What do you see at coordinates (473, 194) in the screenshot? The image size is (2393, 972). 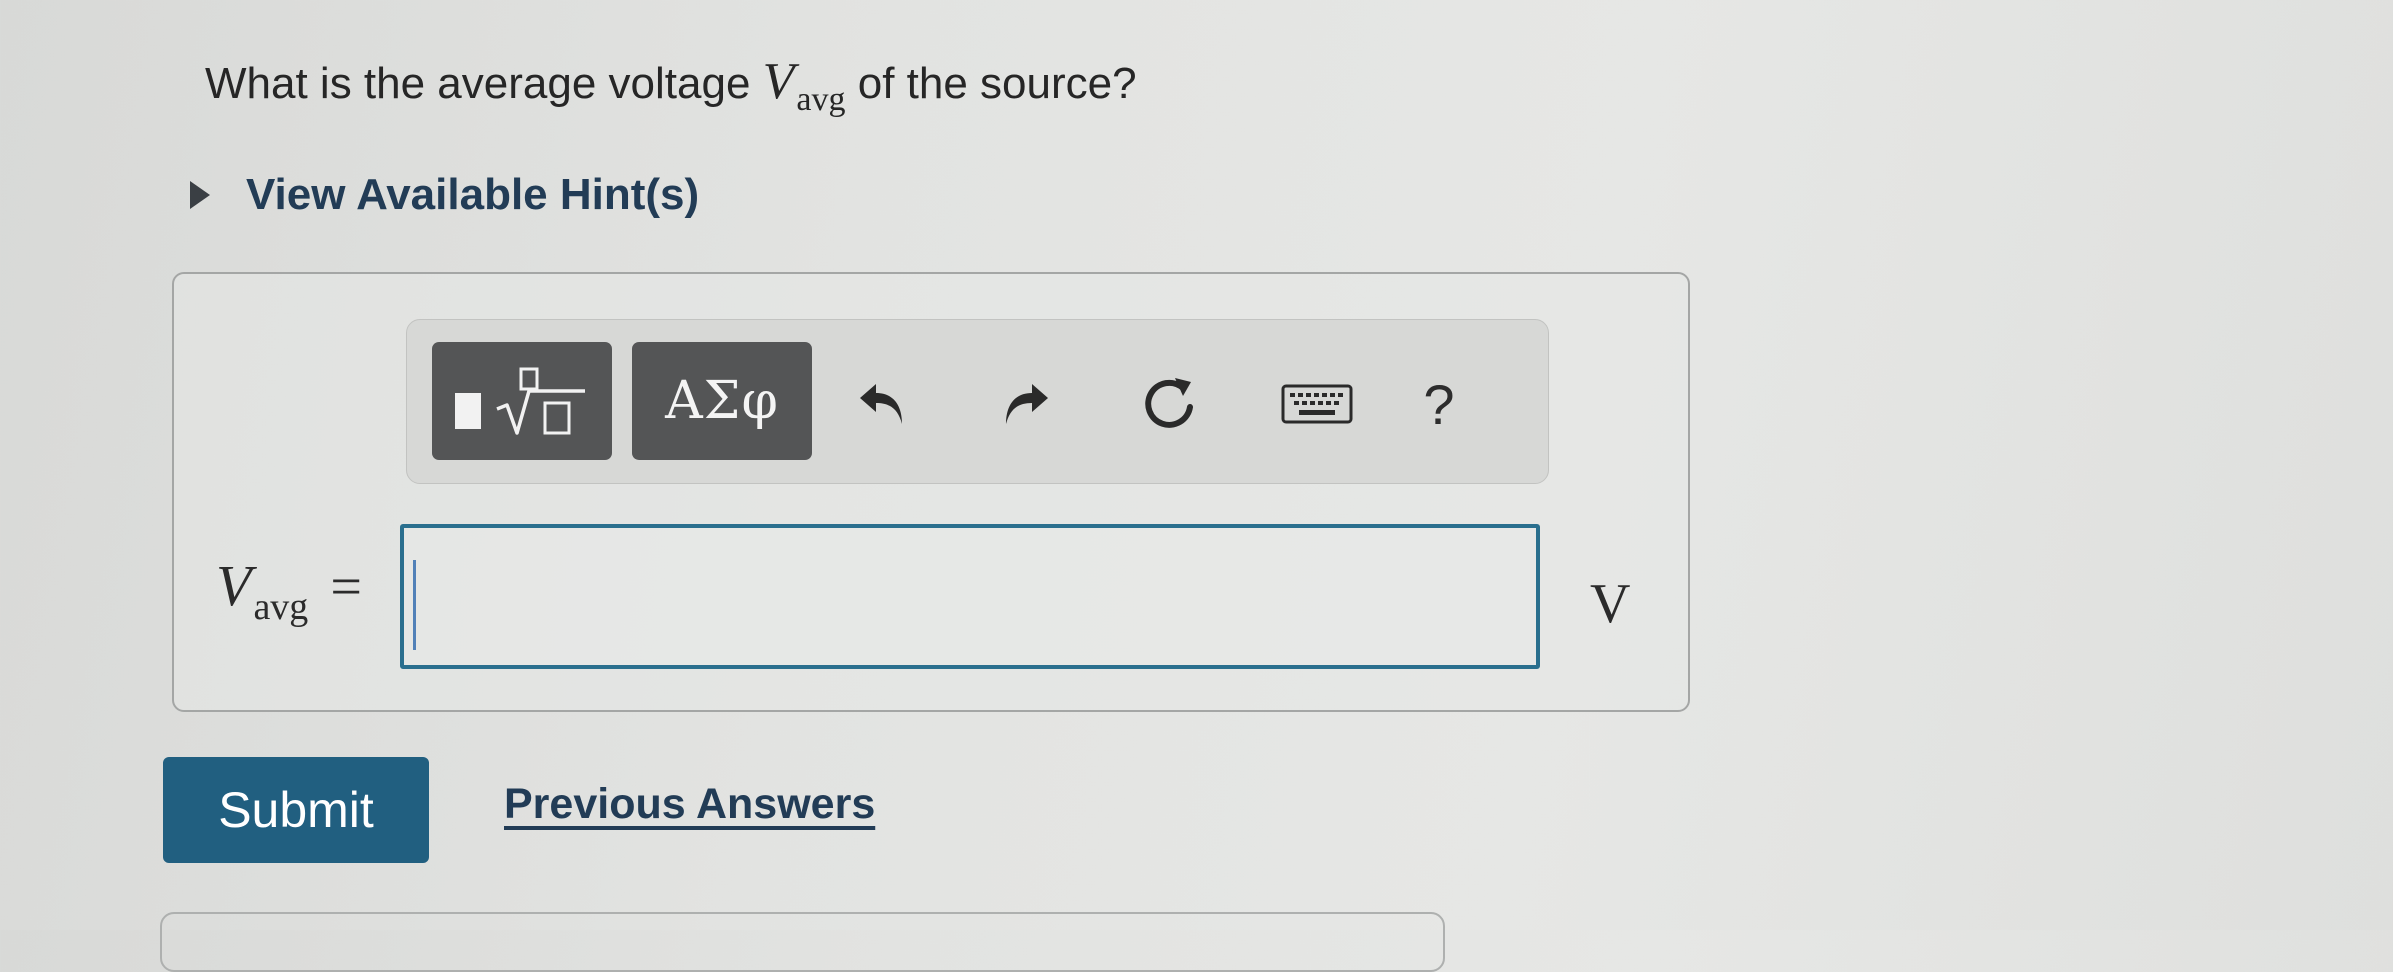 I see `view-hints-label: View Available Hint(s)` at bounding box center [473, 194].